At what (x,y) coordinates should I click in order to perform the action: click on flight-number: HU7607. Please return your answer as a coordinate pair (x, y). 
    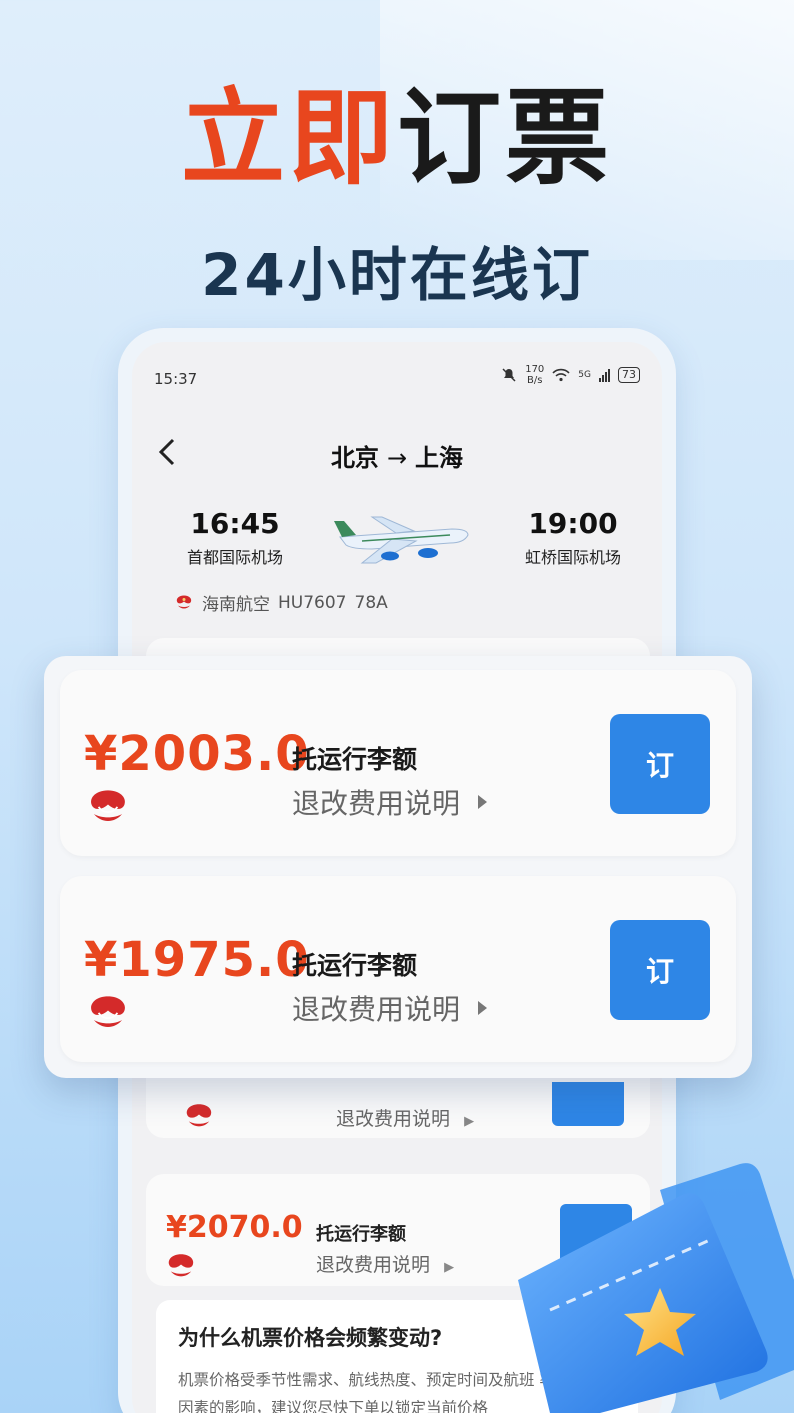
    Looking at the image, I should click on (312, 602).